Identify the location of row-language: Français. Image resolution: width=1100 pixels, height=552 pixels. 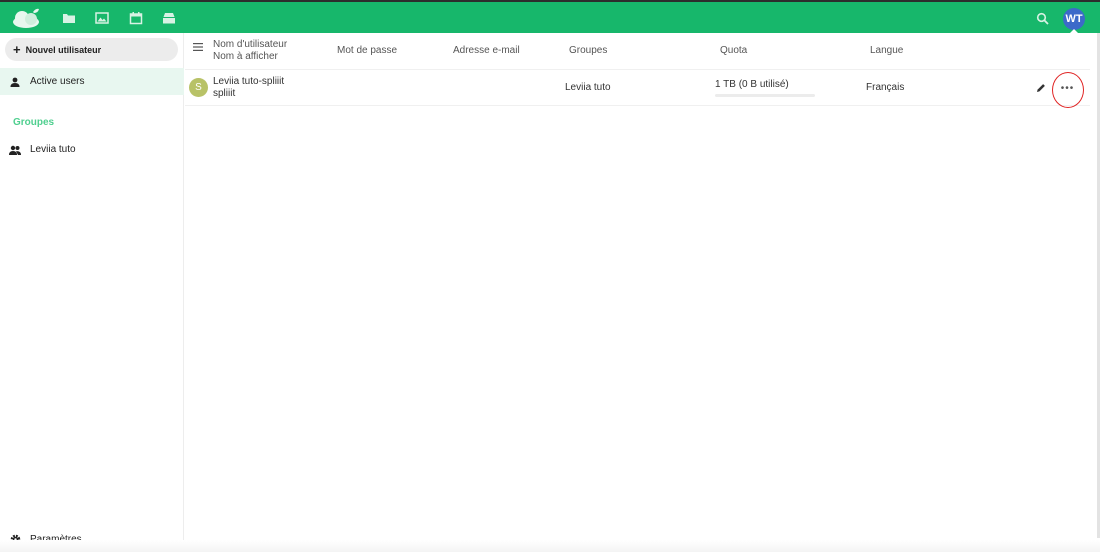
(885, 87).